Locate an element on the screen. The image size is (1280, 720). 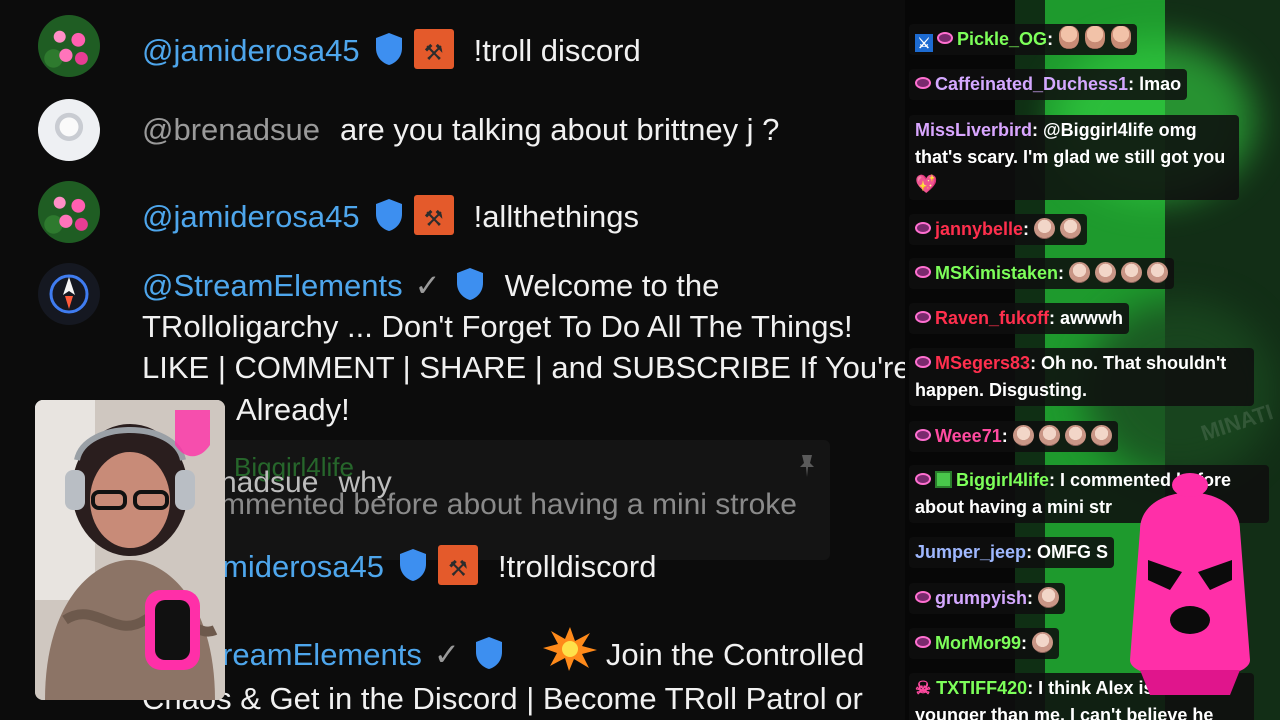
chat-row: MorMor99: is located at coordinates (984, 643).